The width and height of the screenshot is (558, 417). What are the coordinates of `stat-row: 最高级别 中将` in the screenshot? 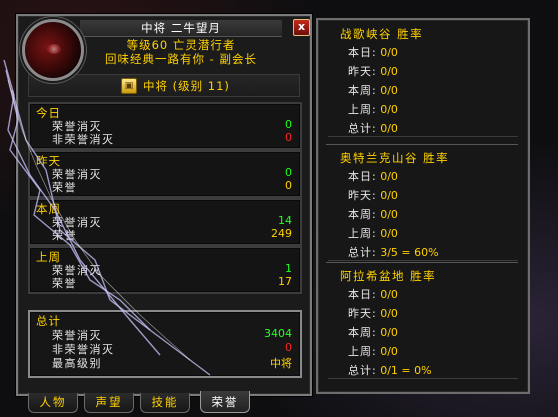 It's located at (172, 362).